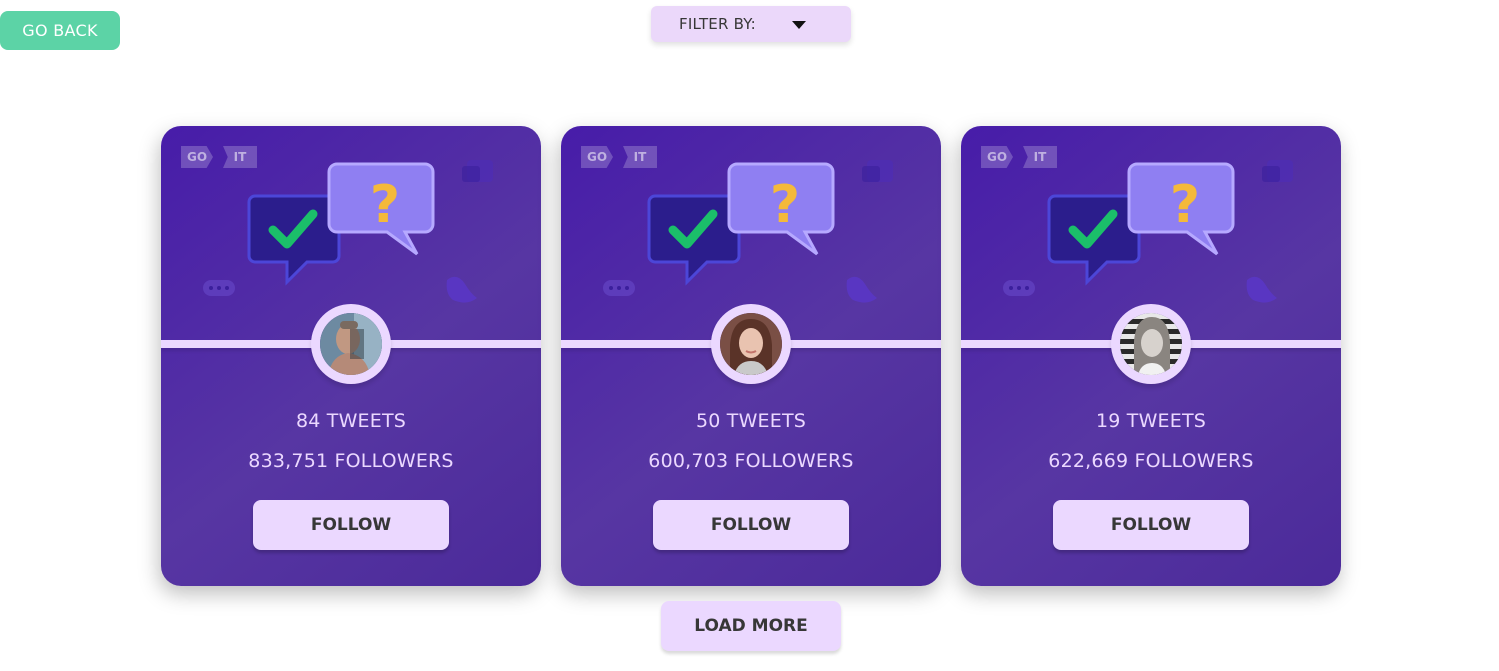  Describe the element at coordinates (1151, 461) in the screenshot. I see `followers-count: 622,669 FOLLOWERS` at that location.